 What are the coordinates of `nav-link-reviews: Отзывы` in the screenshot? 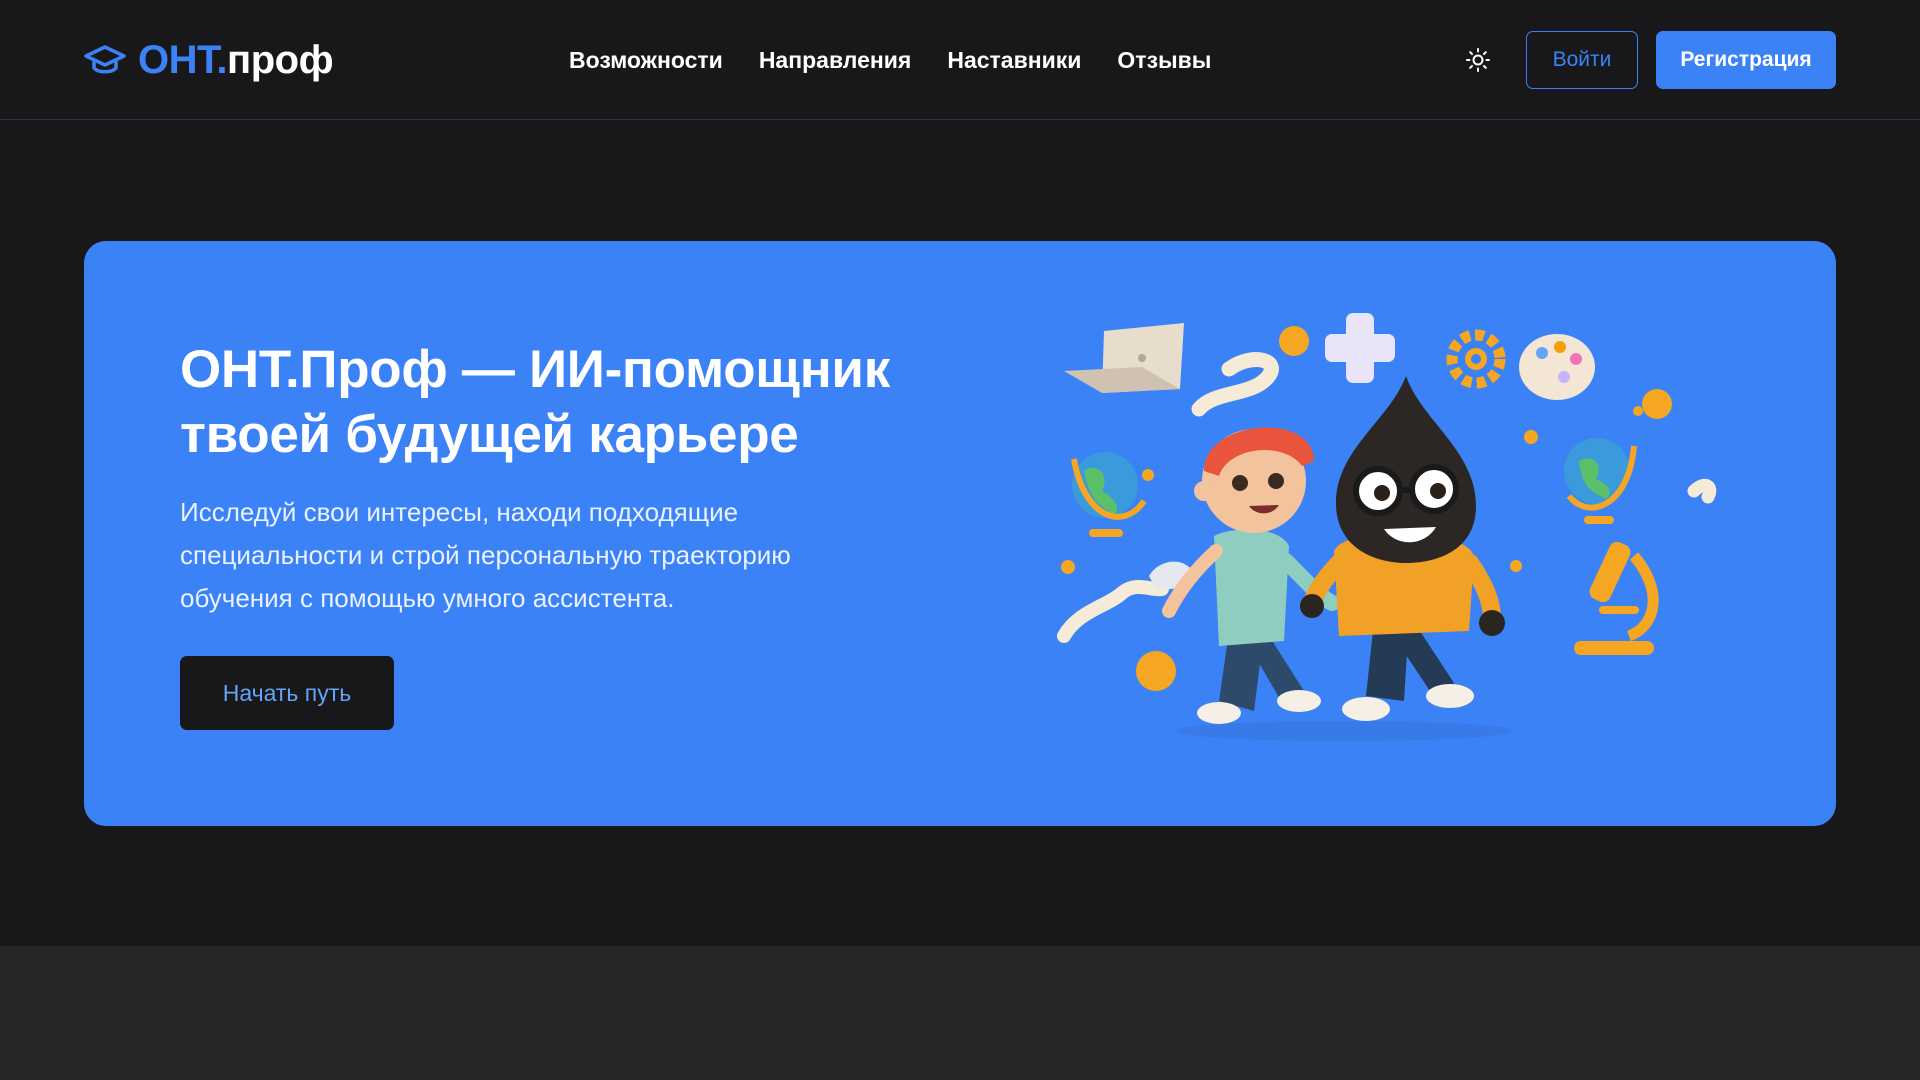 It's located at (1164, 60).